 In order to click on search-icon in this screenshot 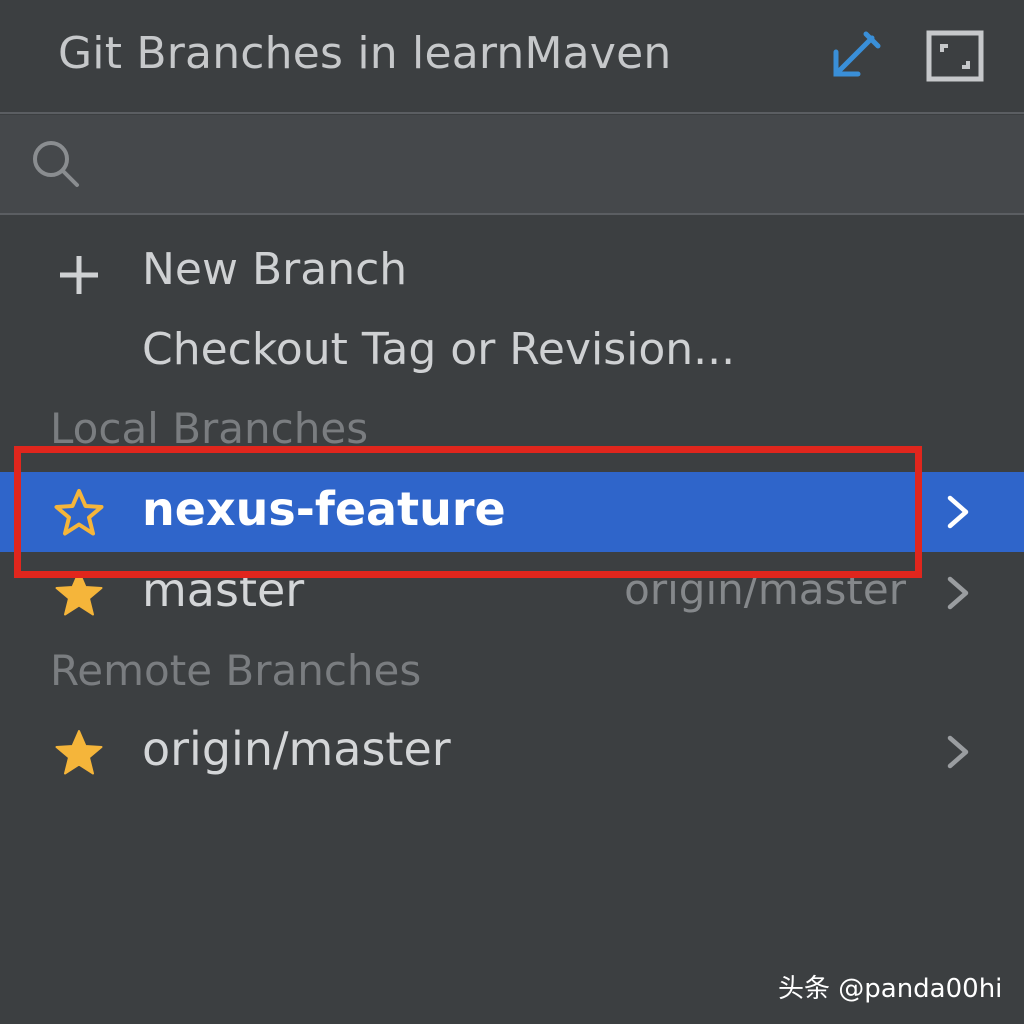, I will do `click(56, 164)`.